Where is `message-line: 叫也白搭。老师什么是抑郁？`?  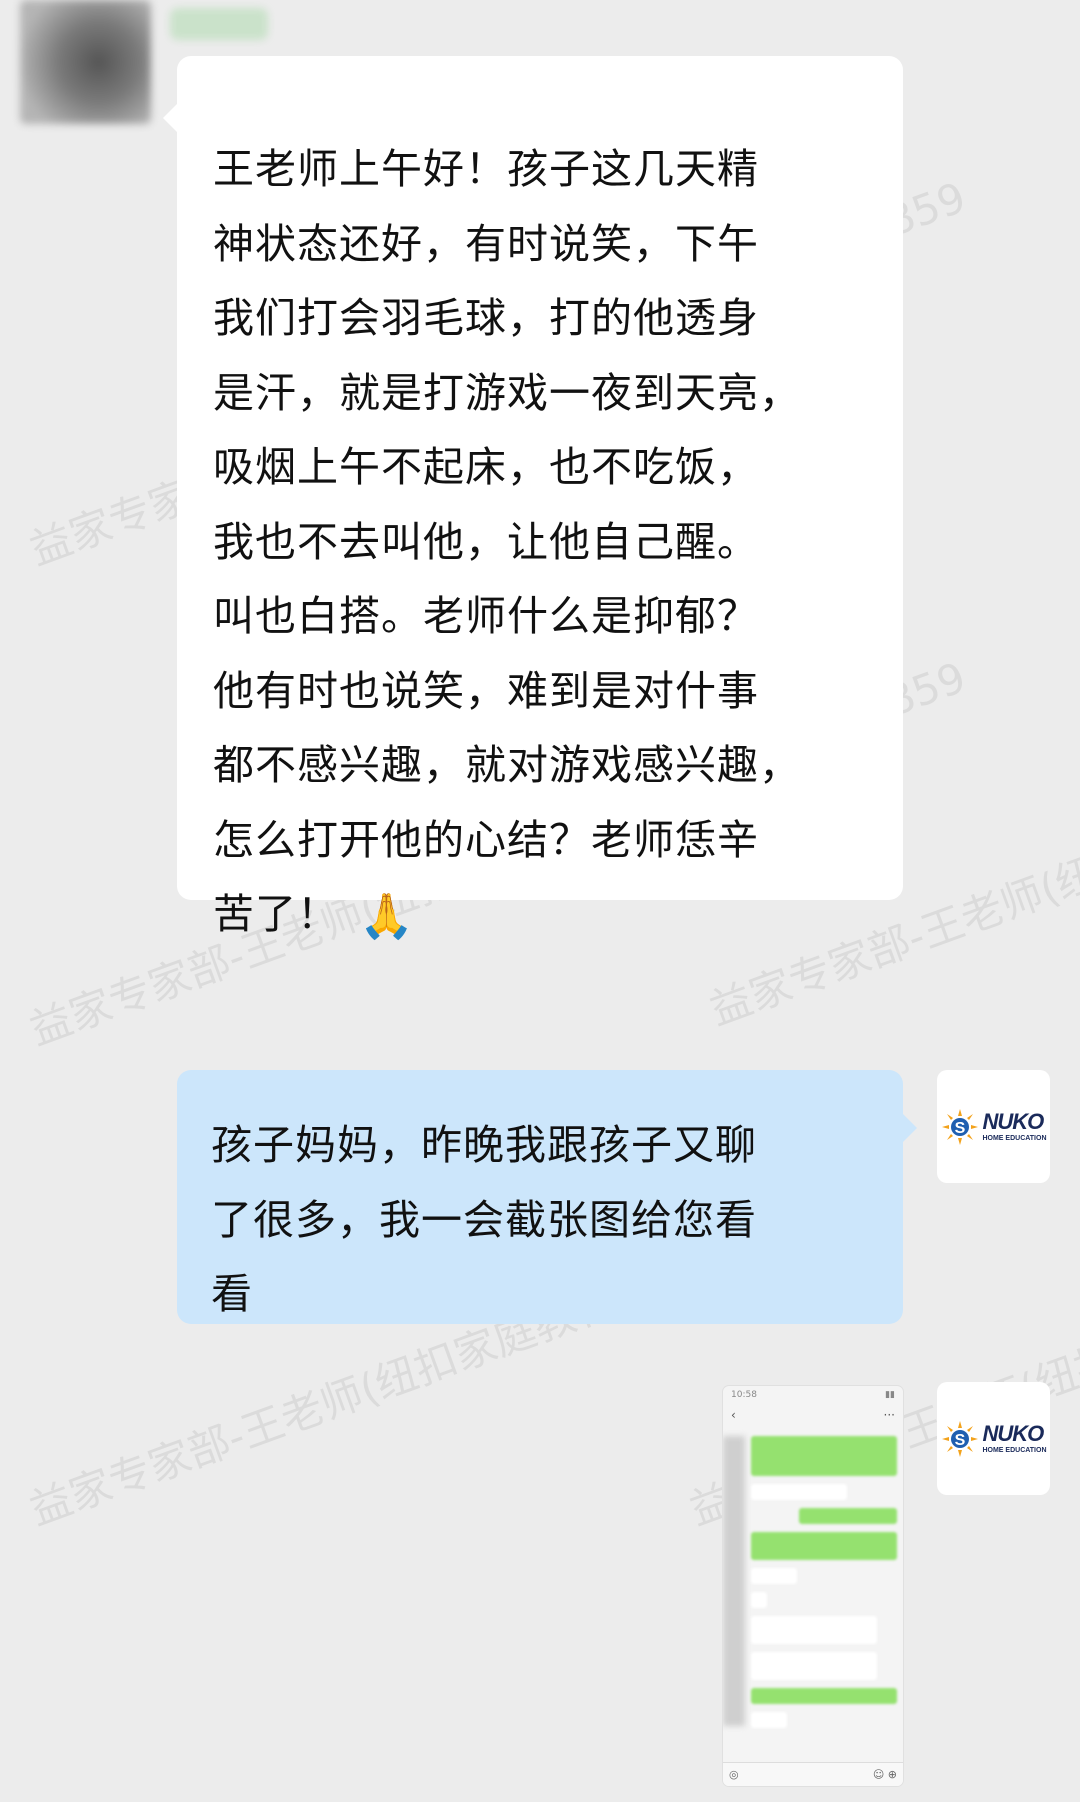 message-line: 叫也白搭。老师什么是抑郁？ is located at coordinates (486, 616).